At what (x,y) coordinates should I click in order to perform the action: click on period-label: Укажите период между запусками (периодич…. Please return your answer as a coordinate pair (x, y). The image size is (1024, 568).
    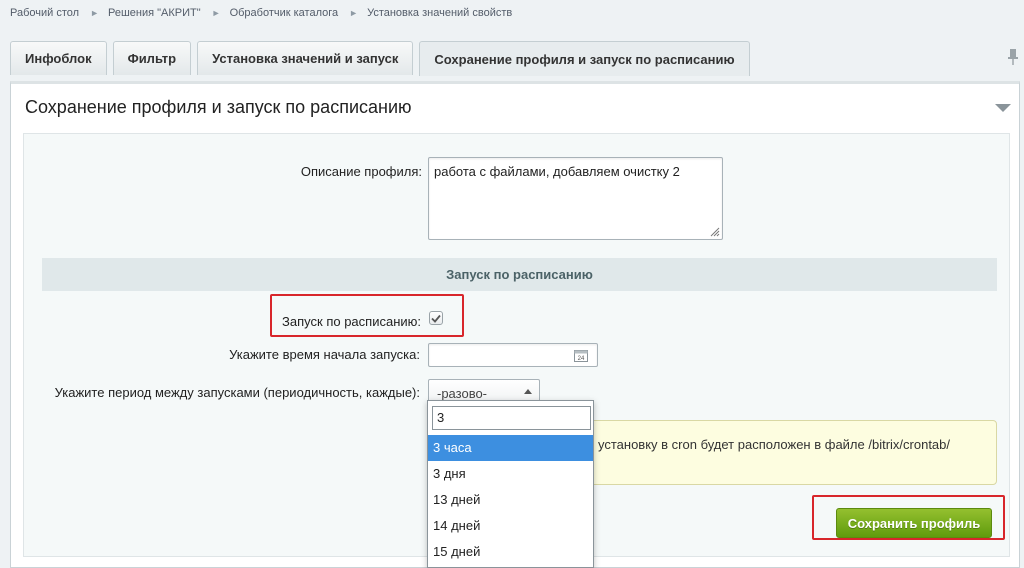
    Looking at the image, I should click on (237, 392).